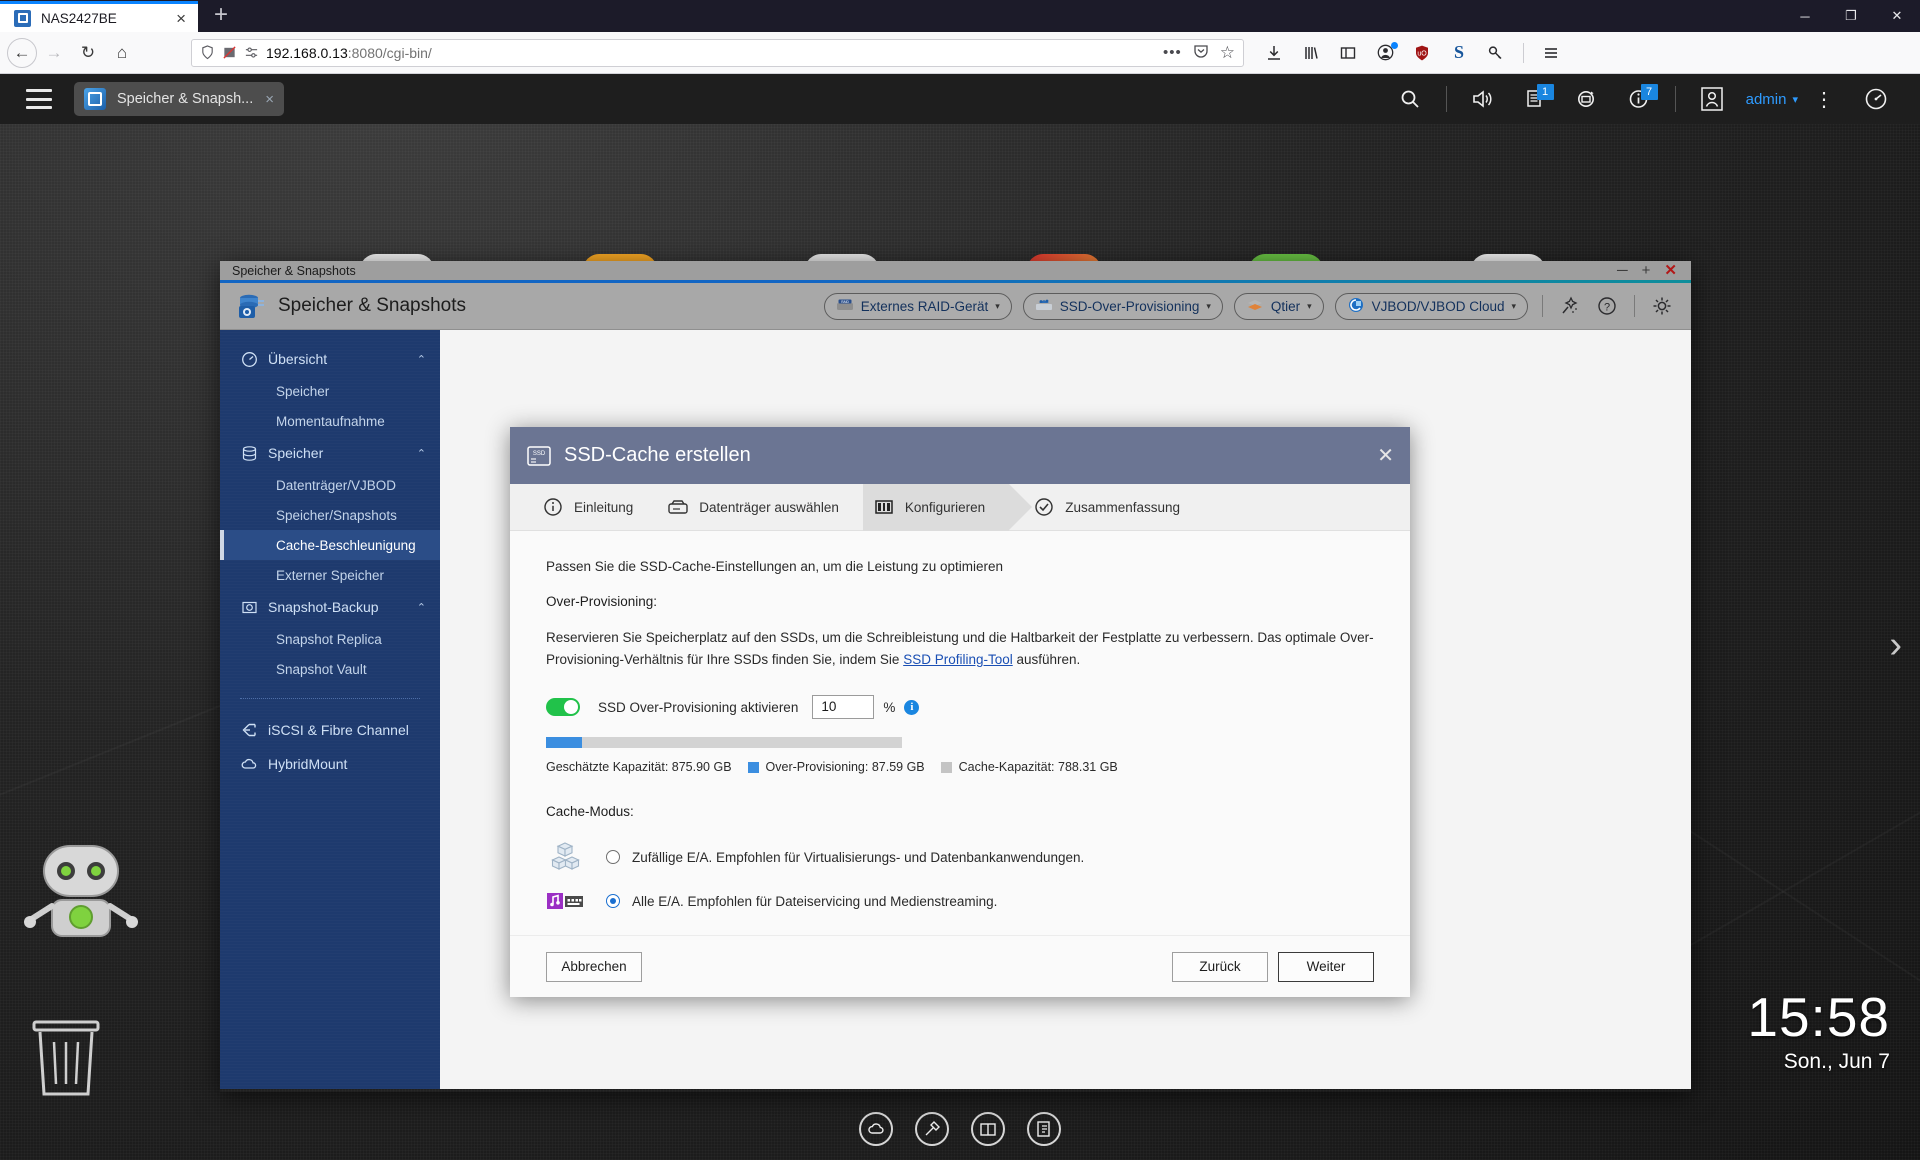  I want to click on download-icon, so click(1274, 53).